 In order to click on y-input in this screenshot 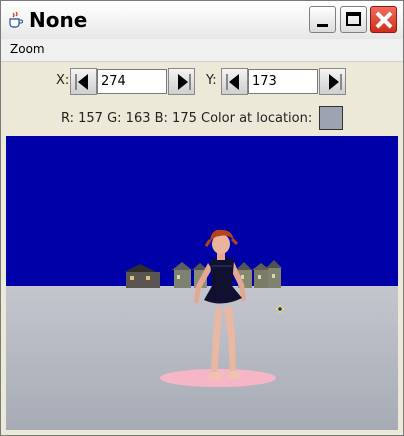, I will do `click(283, 81)`.